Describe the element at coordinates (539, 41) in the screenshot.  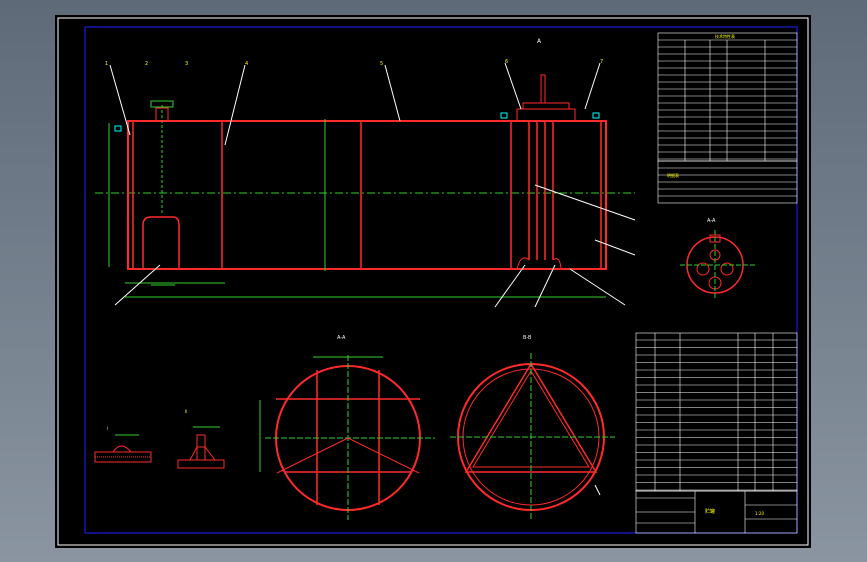
I see `top-label: A` at that location.